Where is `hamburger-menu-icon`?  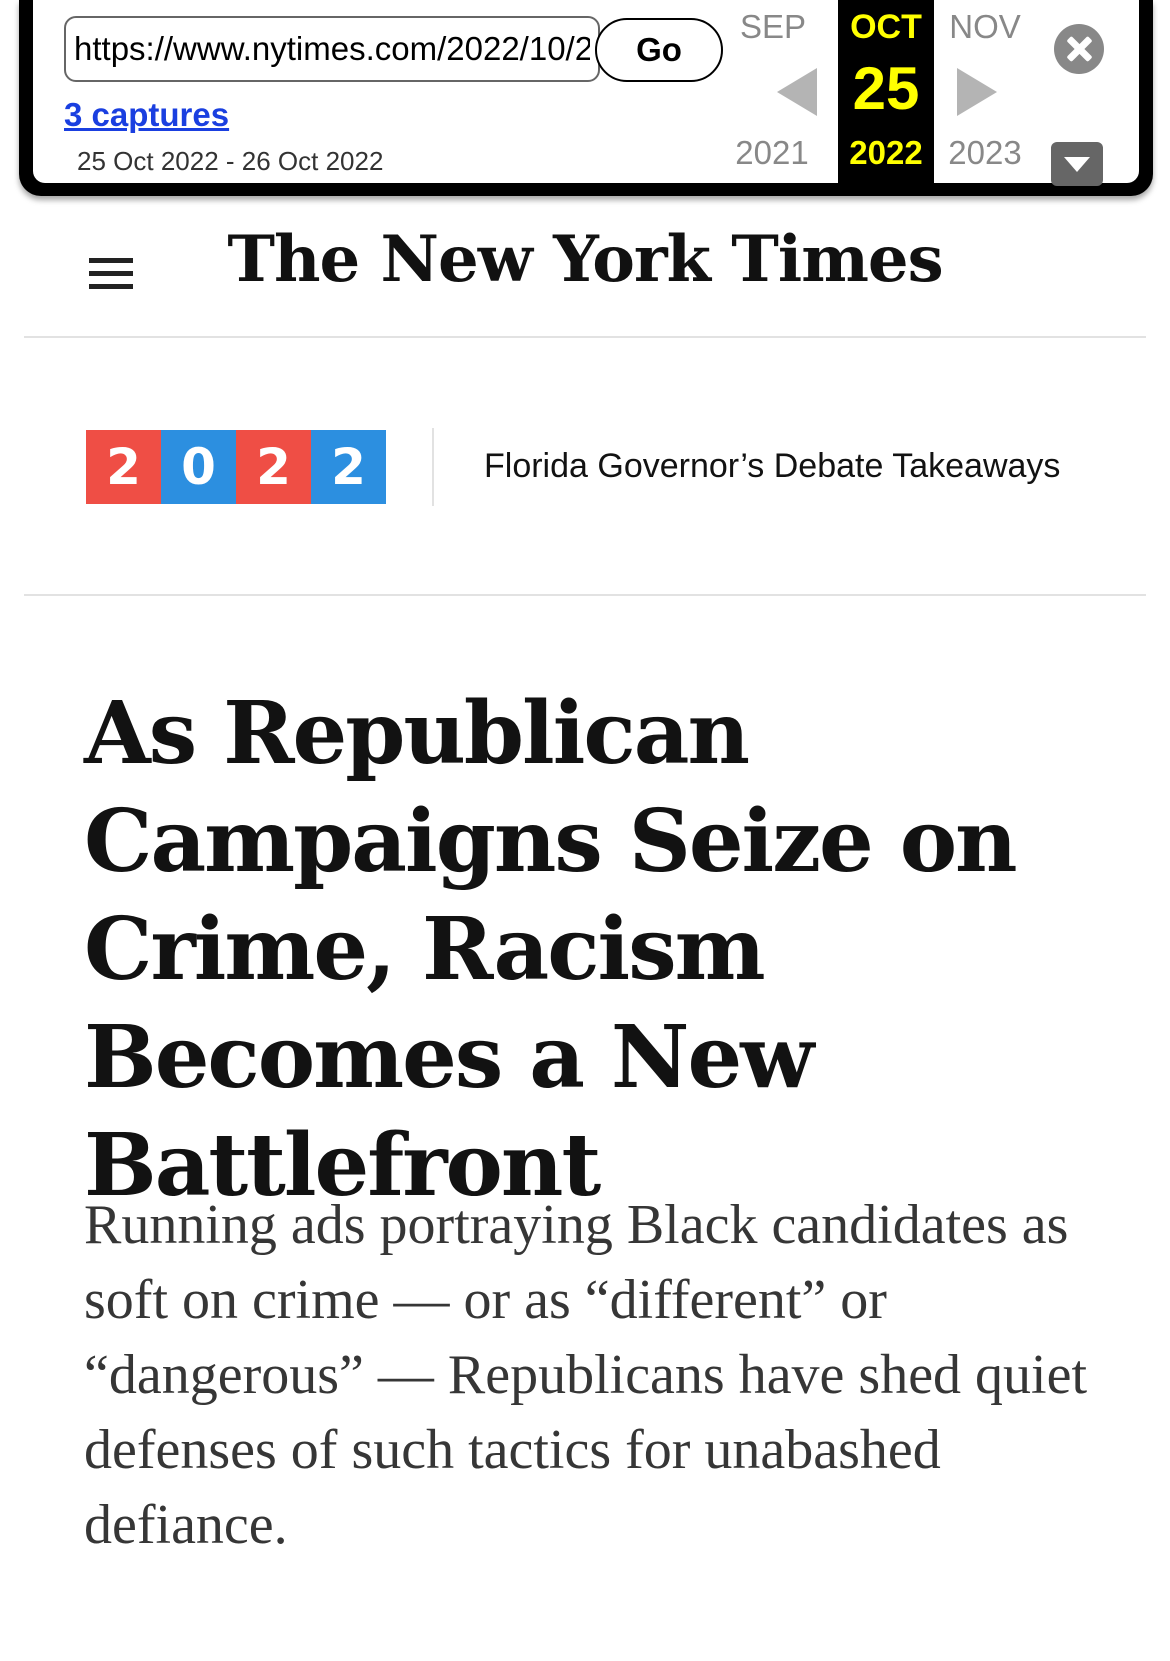 hamburger-menu-icon is located at coordinates (111, 274).